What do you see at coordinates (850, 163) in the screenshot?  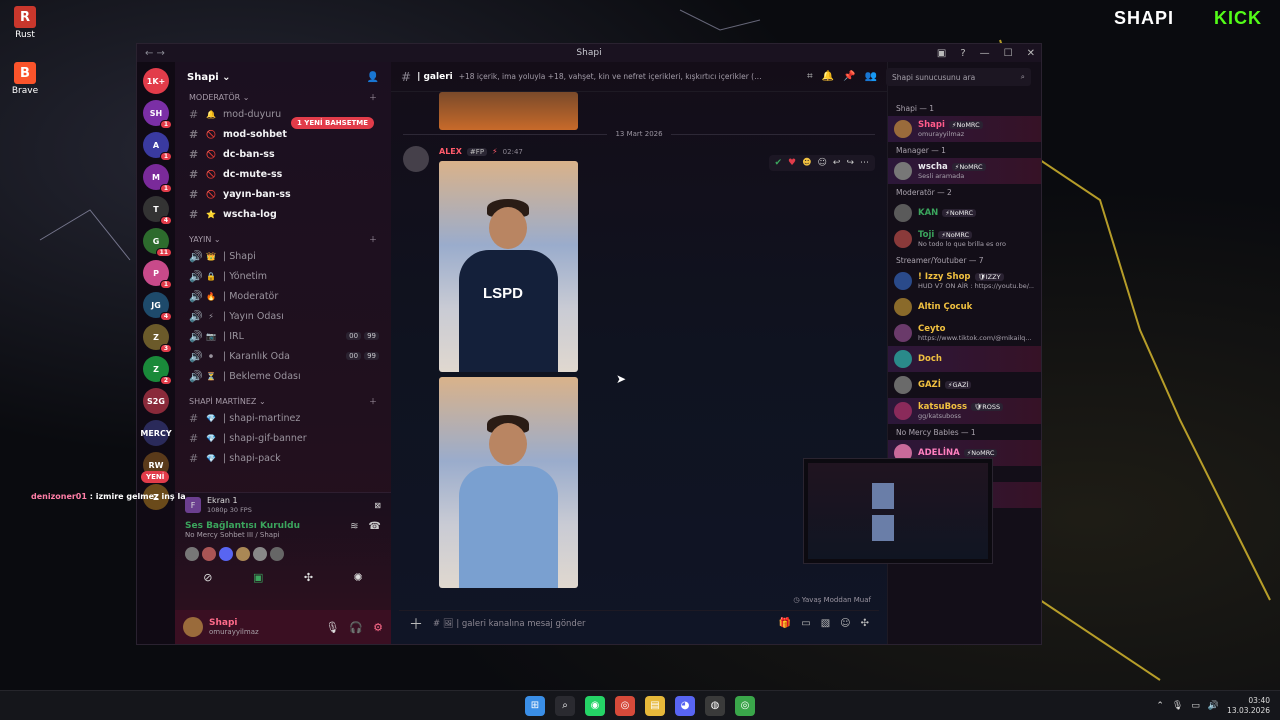 I see `forward-icon: ↪` at bounding box center [850, 163].